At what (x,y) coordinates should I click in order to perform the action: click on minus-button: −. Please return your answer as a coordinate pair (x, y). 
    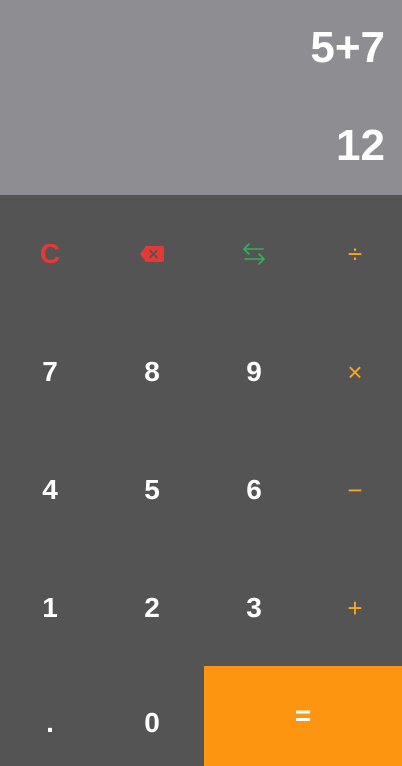
    Looking at the image, I should click on (353, 490).